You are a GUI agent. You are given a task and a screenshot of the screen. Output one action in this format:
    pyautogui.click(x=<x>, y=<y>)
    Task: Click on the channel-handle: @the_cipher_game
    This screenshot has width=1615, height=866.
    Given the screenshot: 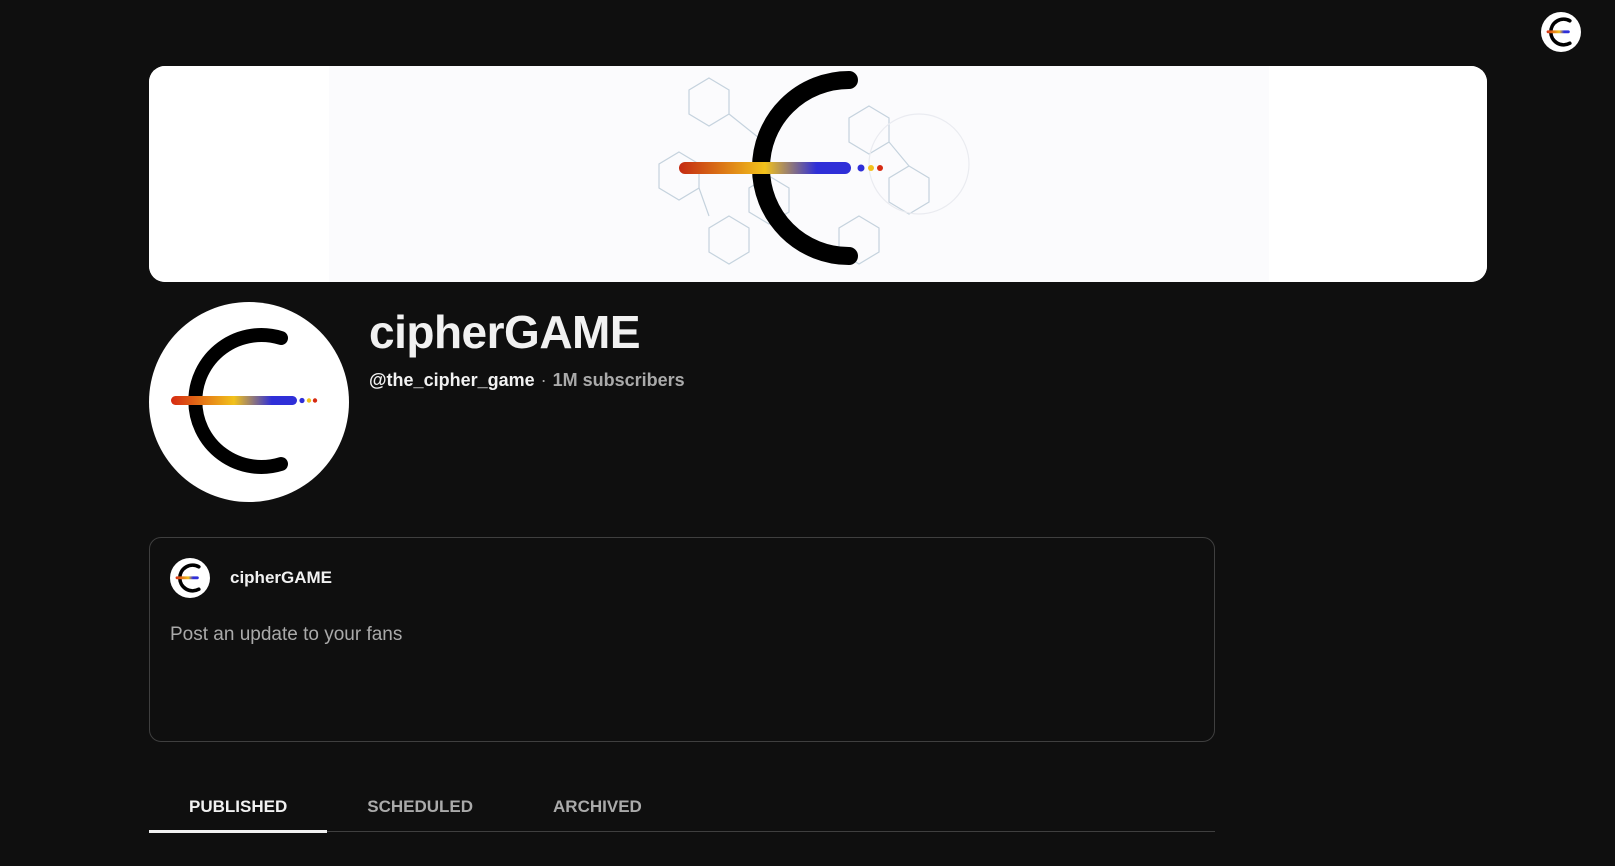 What is the action you would take?
    pyautogui.click(x=452, y=380)
    